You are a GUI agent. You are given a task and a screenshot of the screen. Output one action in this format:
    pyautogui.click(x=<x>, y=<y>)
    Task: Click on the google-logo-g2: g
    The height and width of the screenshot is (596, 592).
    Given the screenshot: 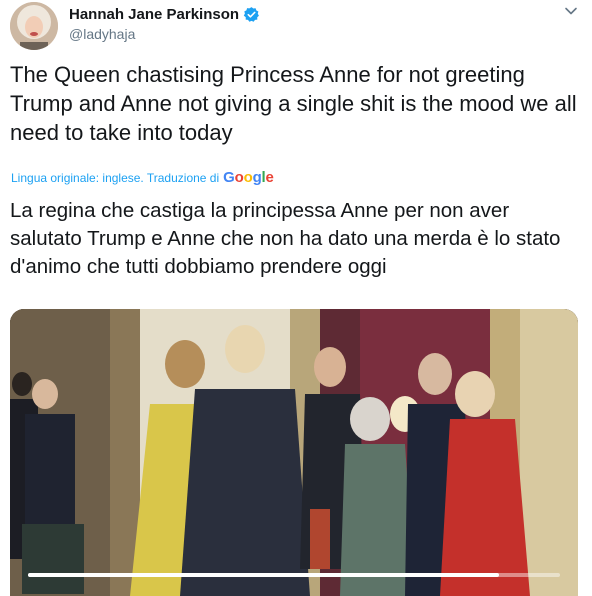 What is the action you would take?
    pyautogui.click(x=257, y=177)
    